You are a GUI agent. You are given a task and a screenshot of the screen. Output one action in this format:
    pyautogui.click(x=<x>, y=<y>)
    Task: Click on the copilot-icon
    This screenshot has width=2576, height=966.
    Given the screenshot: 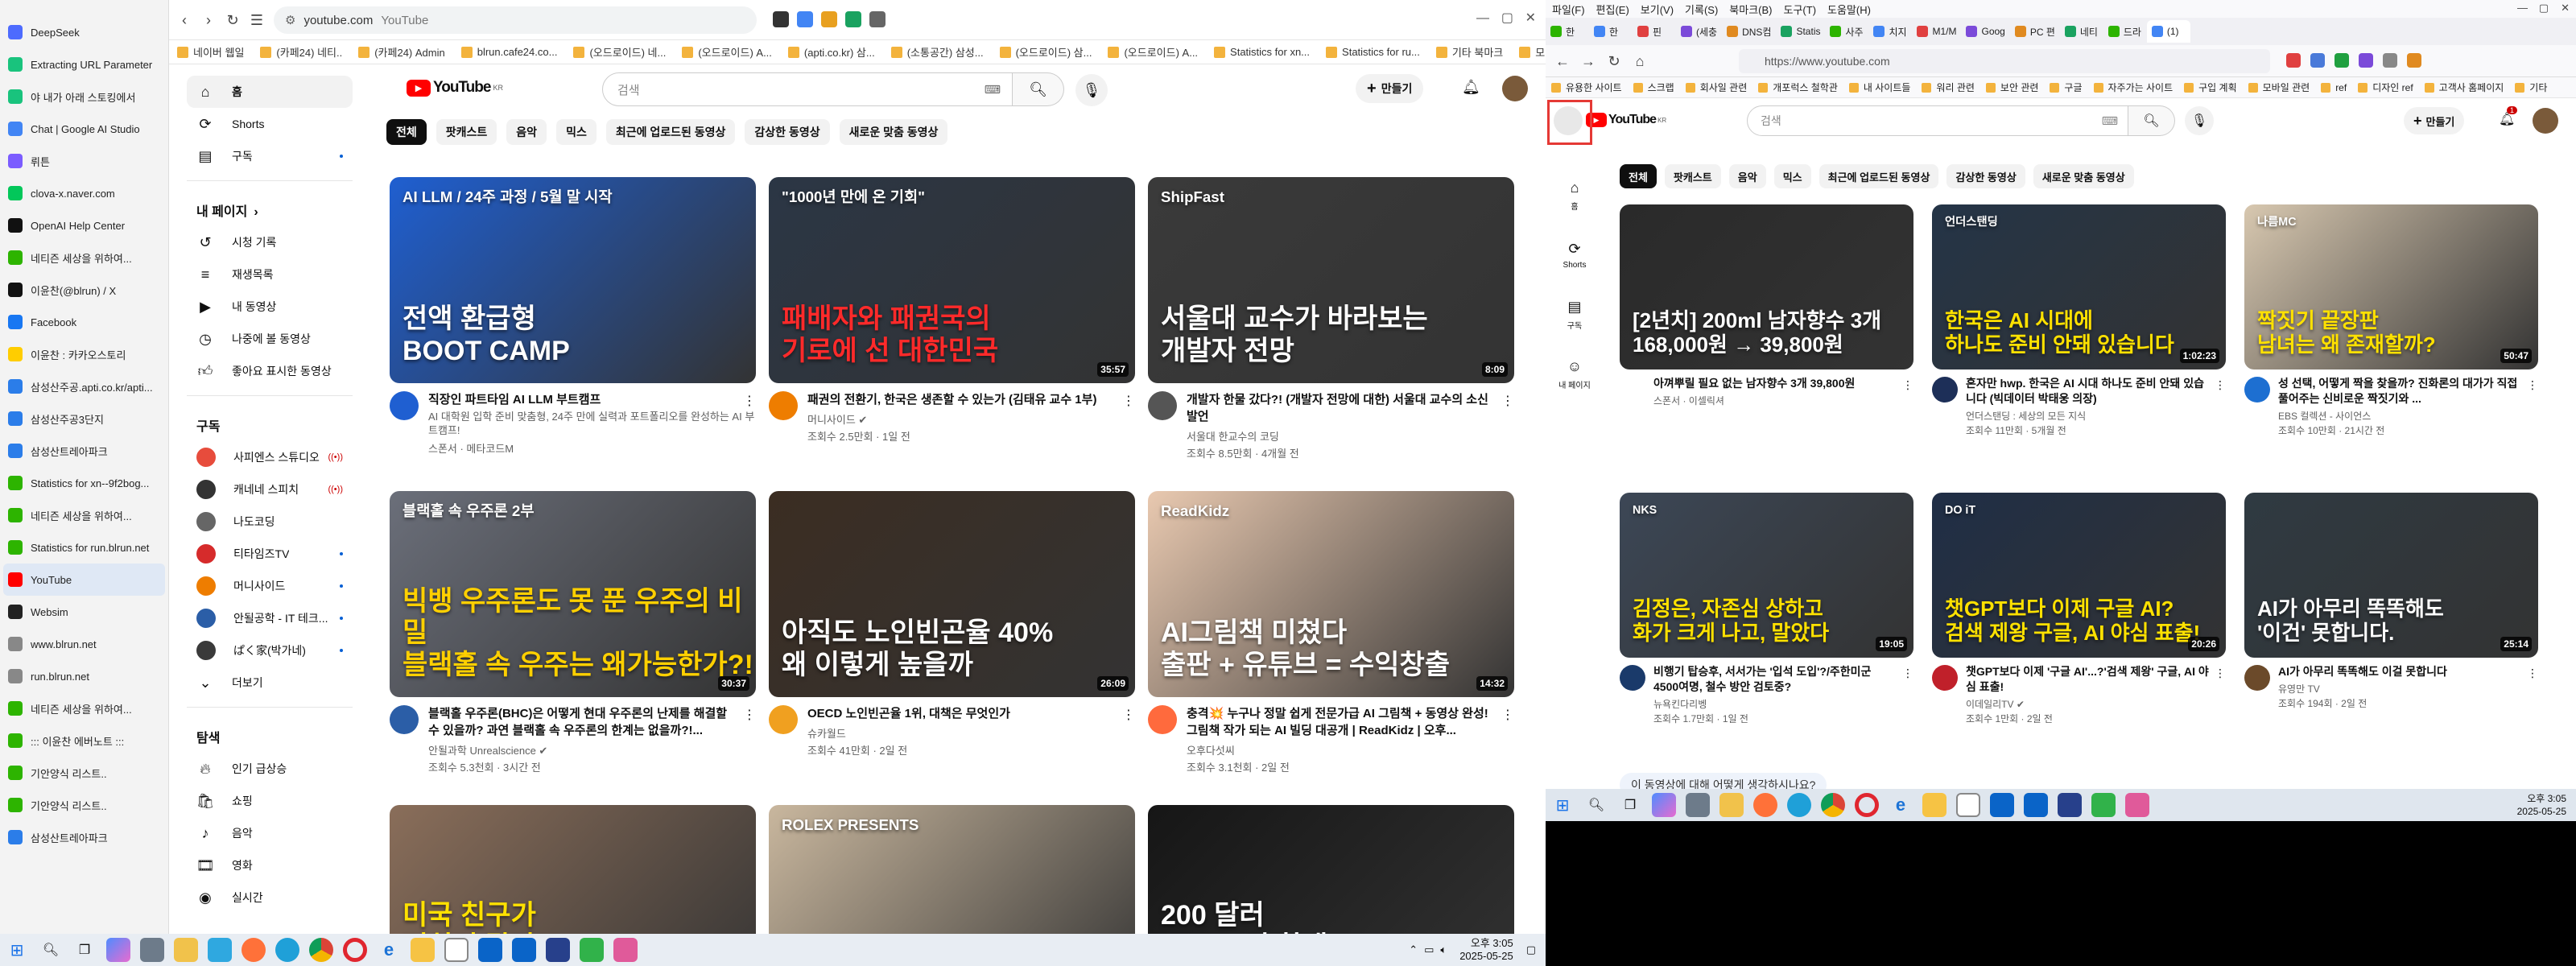 What is the action you would take?
    pyautogui.click(x=1664, y=805)
    